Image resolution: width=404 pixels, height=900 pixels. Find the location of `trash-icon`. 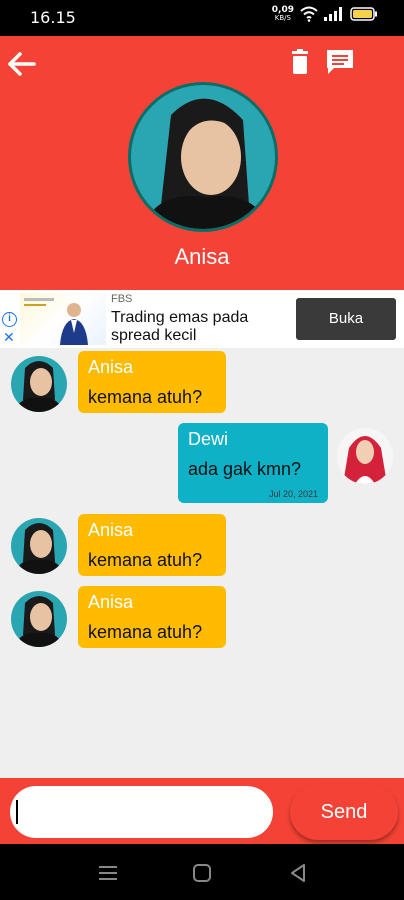

trash-icon is located at coordinates (300, 62).